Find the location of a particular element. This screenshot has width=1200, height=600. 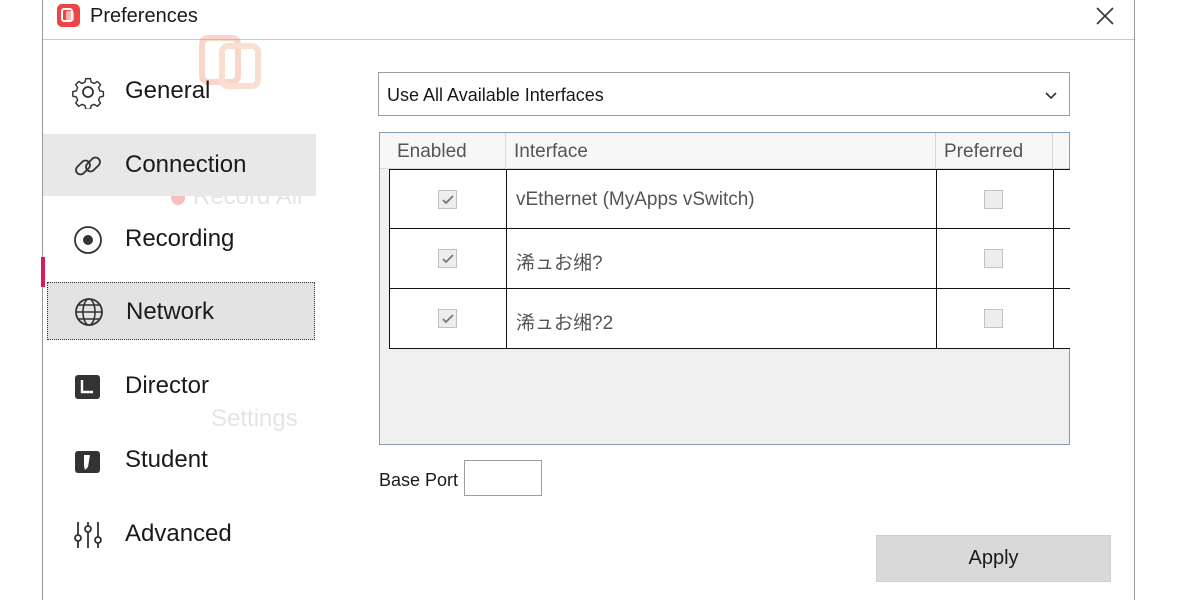

column-header-interface: Interface is located at coordinates (721, 151).